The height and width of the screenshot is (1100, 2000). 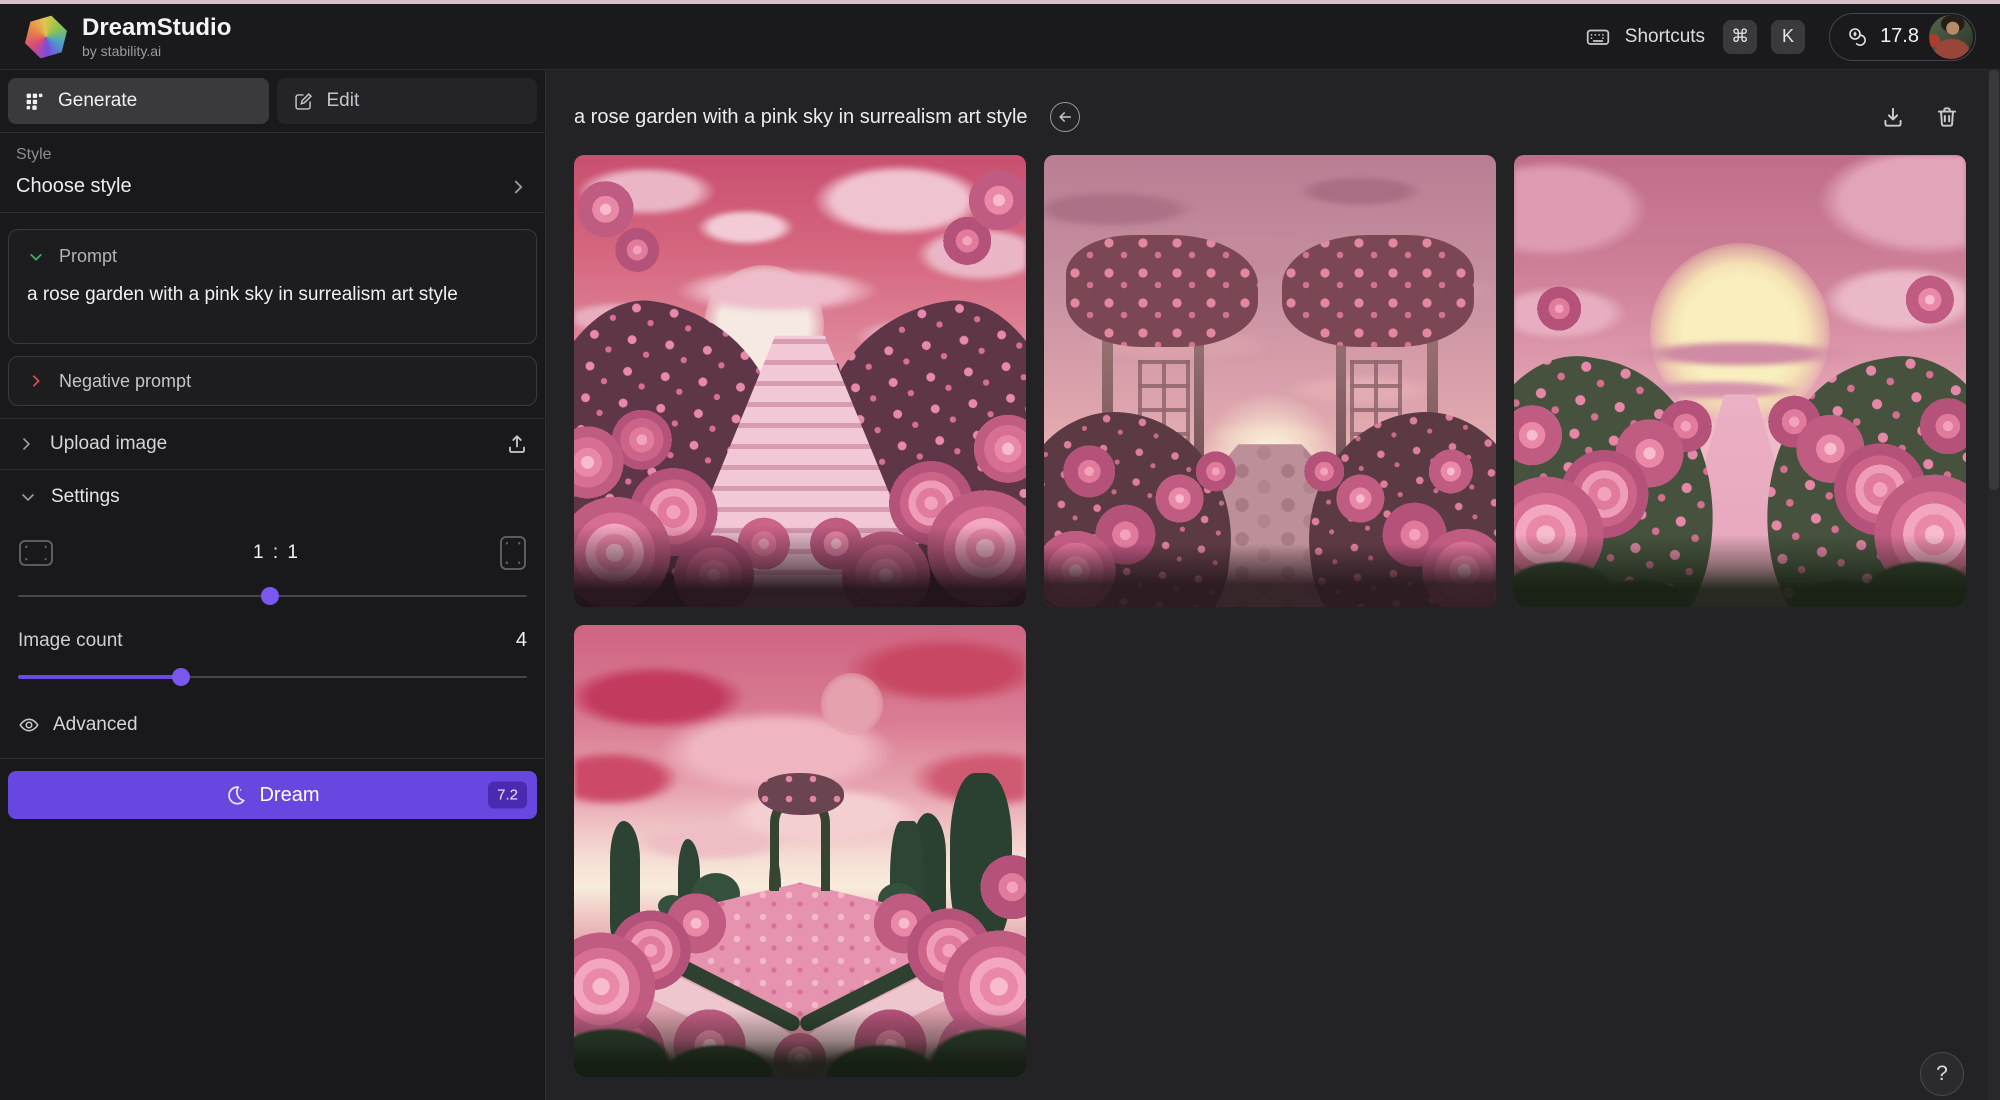 What do you see at coordinates (1994, 585) in the screenshot?
I see `scrollbar` at bounding box center [1994, 585].